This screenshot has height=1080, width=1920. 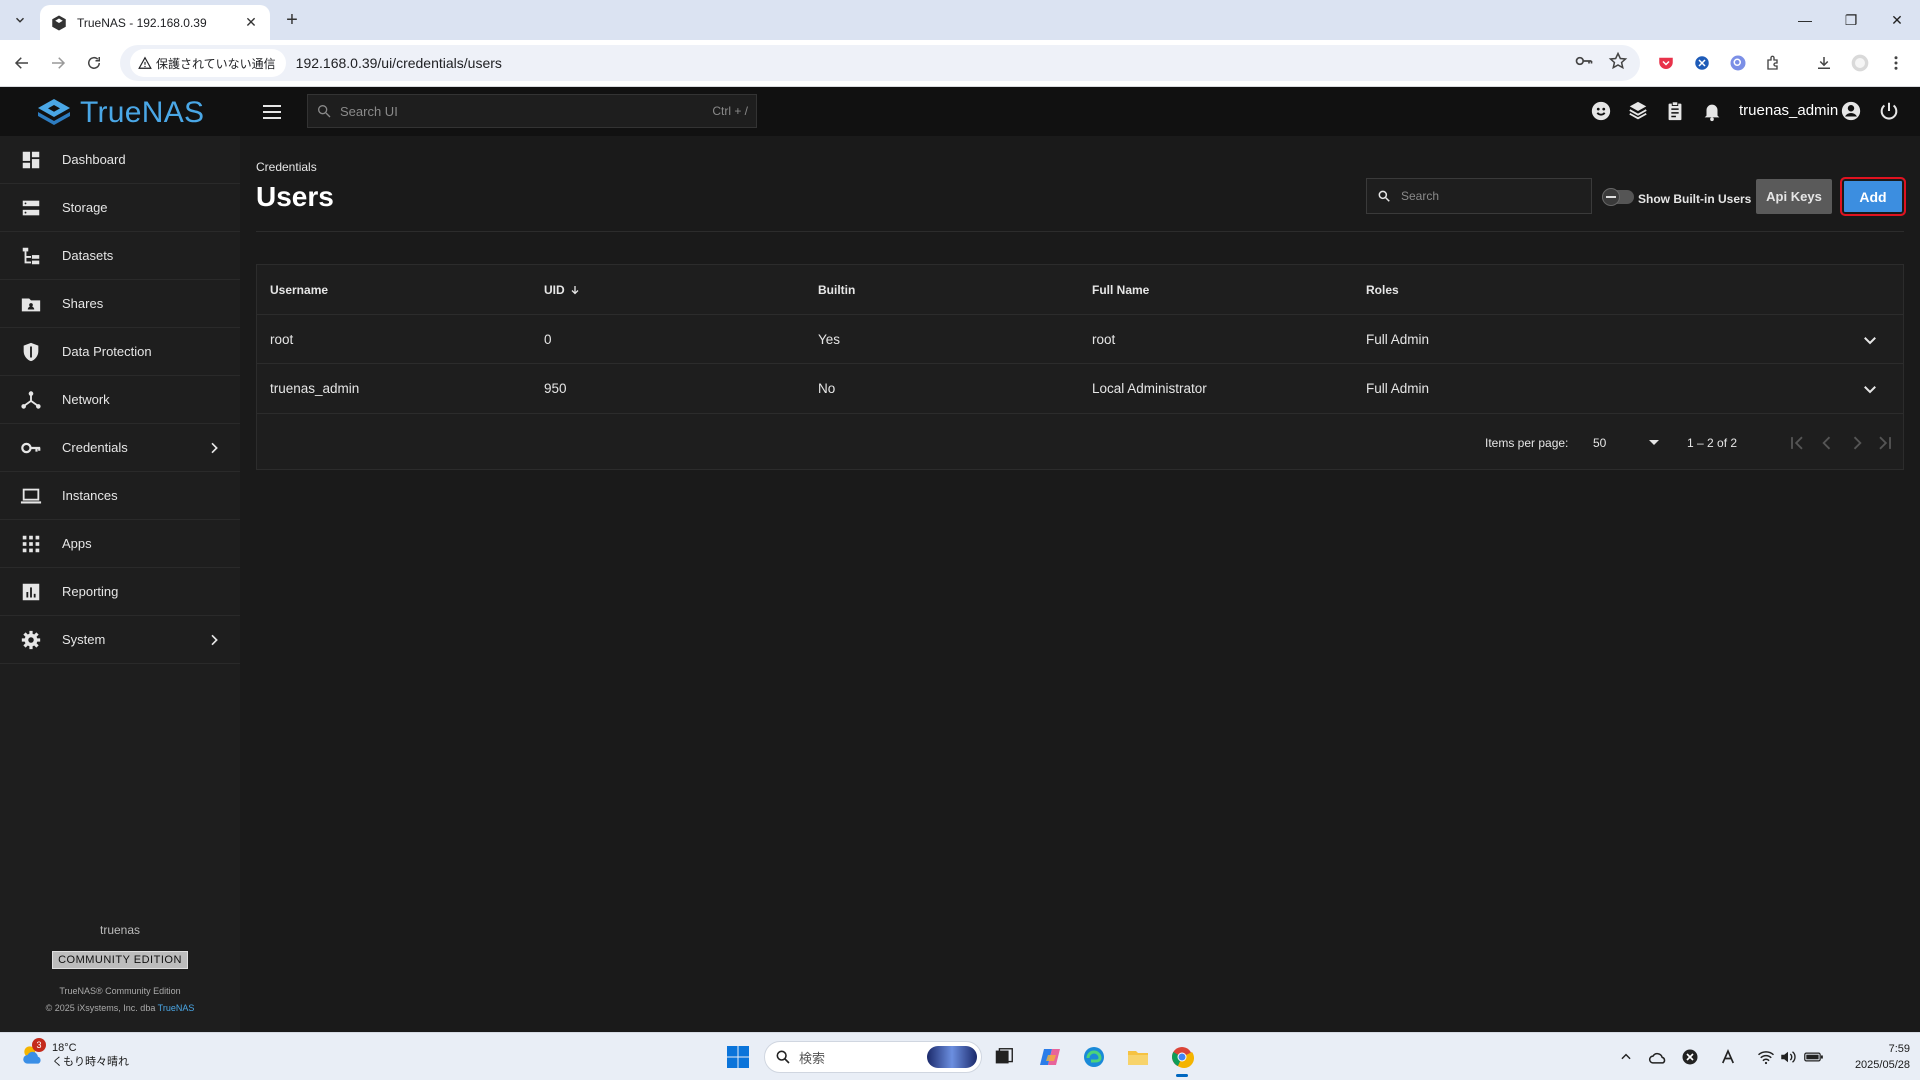 What do you see at coordinates (120, 160) in the screenshot?
I see `sidebar-item-dashboard: Dashboard` at bounding box center [120, 160].